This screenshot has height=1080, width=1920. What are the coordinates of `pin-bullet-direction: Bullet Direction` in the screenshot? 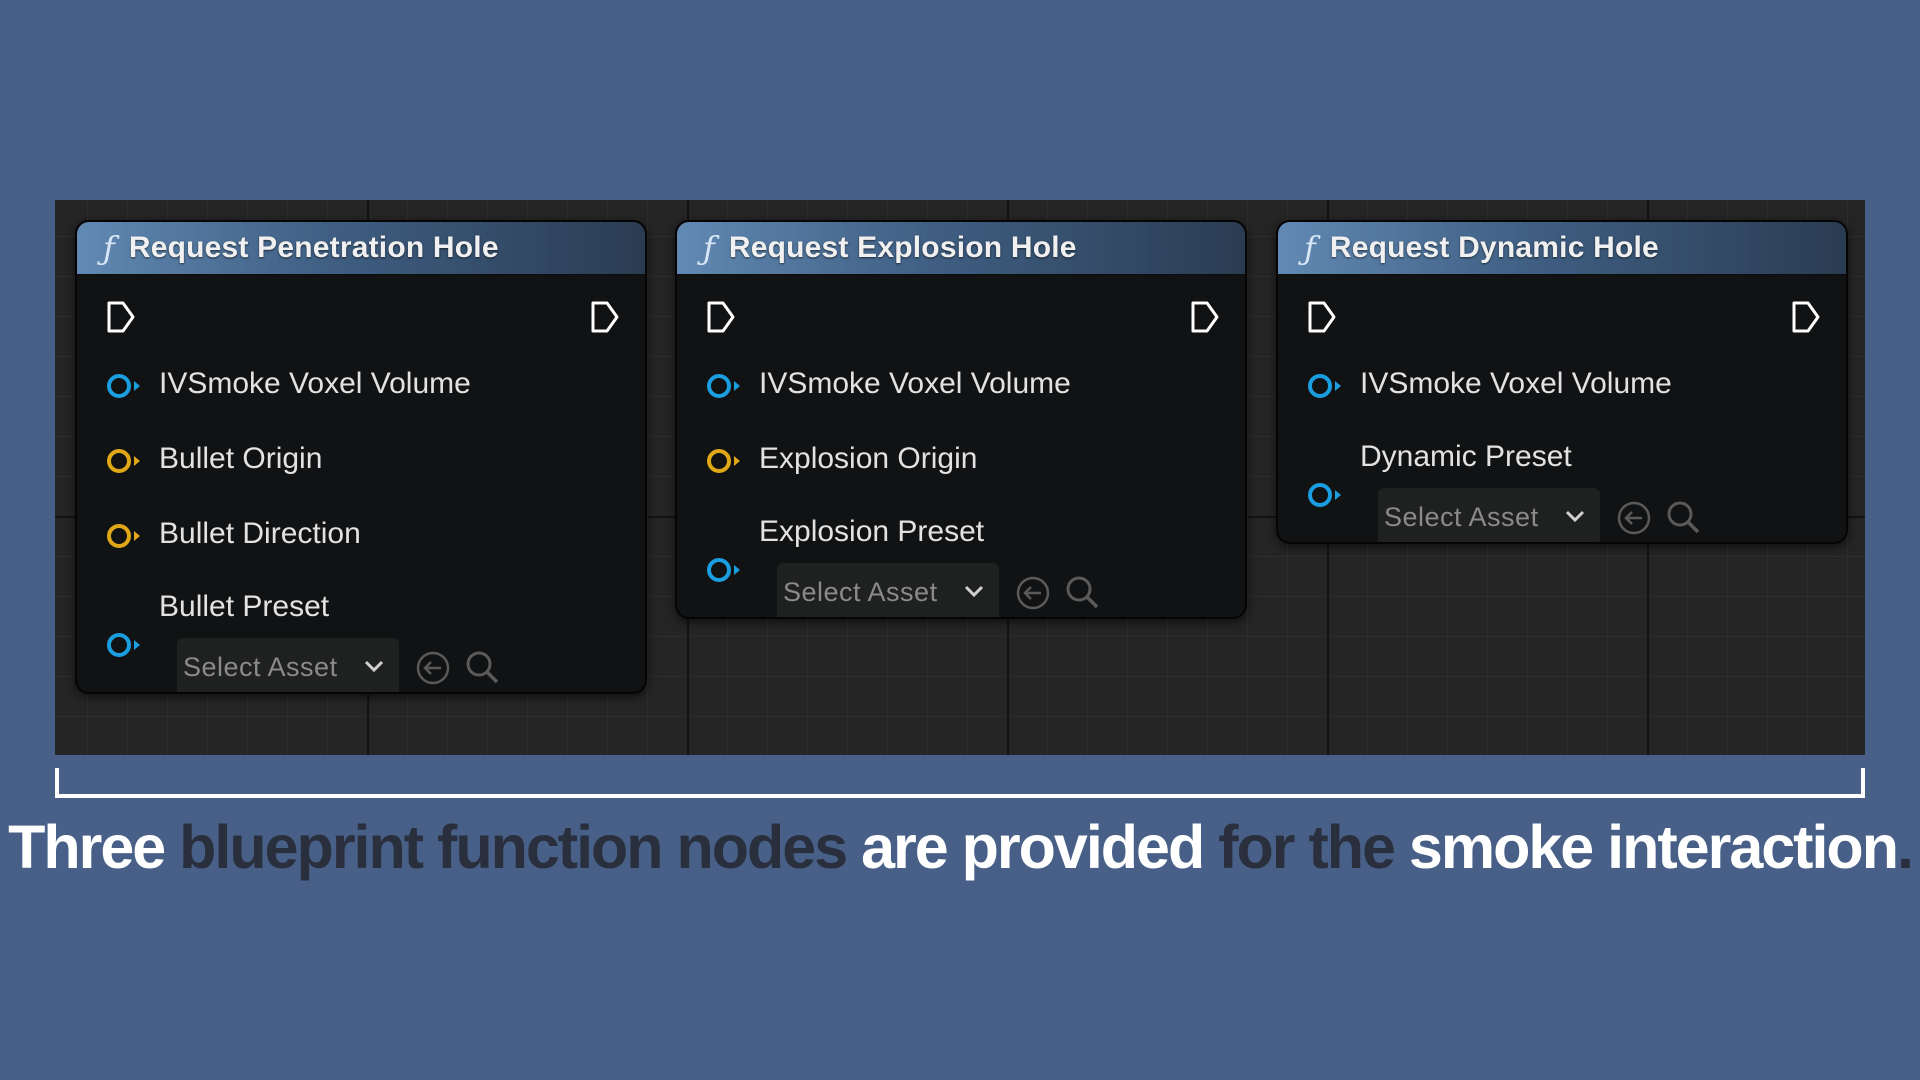 It's located at (361, 538).